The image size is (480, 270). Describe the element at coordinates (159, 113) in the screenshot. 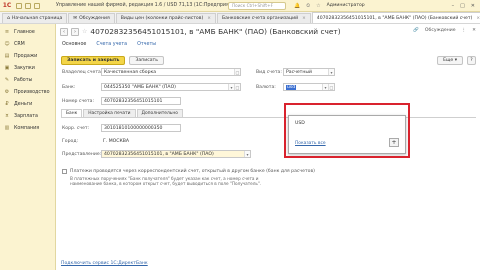

I see `tab-additional: Дополнительно` at that location.